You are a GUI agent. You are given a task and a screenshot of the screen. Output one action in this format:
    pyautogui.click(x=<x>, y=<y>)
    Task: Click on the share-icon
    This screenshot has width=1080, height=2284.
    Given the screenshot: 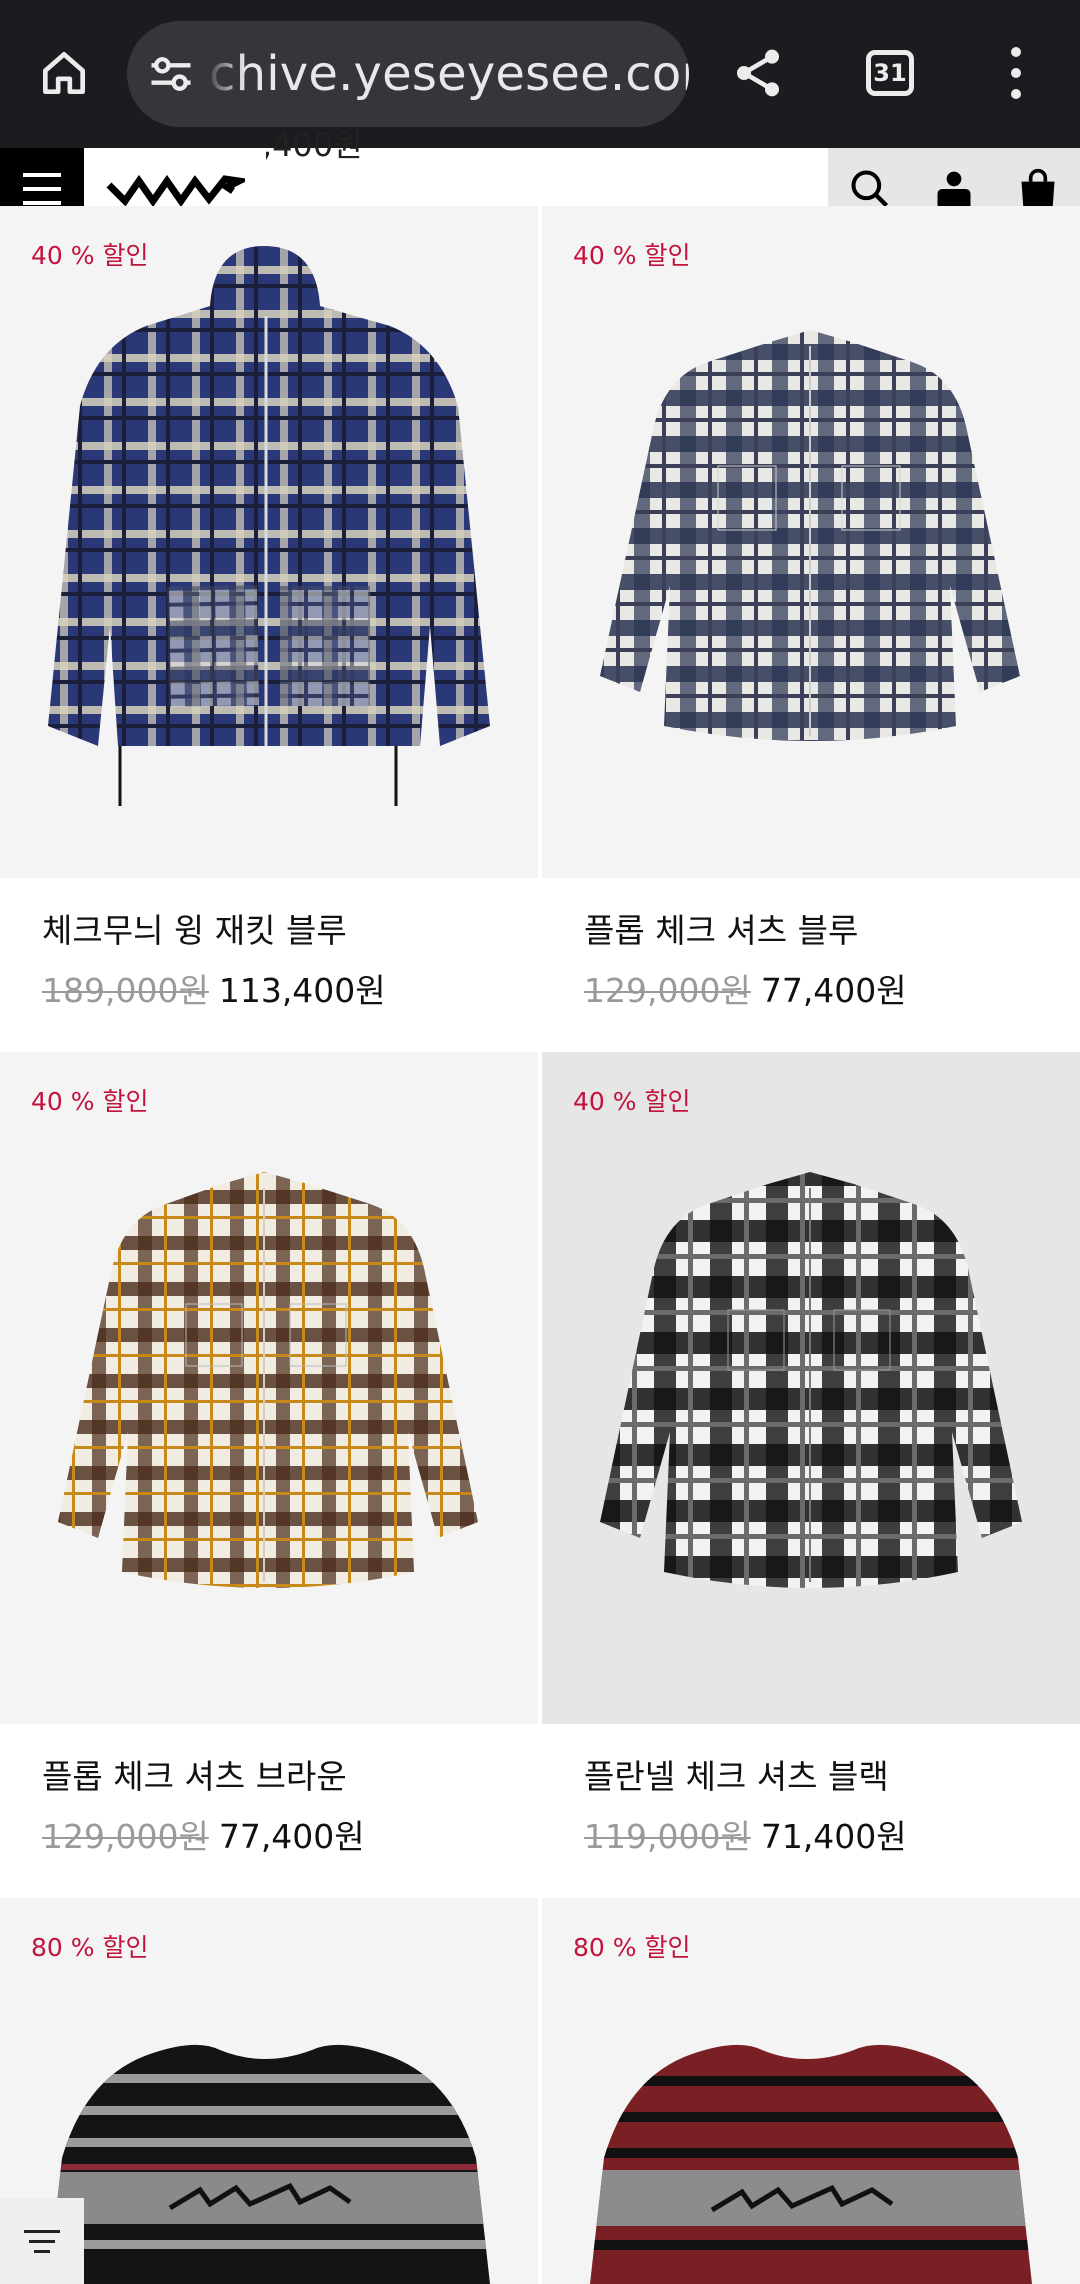 What is the action you would take?
    pyautogui.click(x=758, y=73)
    